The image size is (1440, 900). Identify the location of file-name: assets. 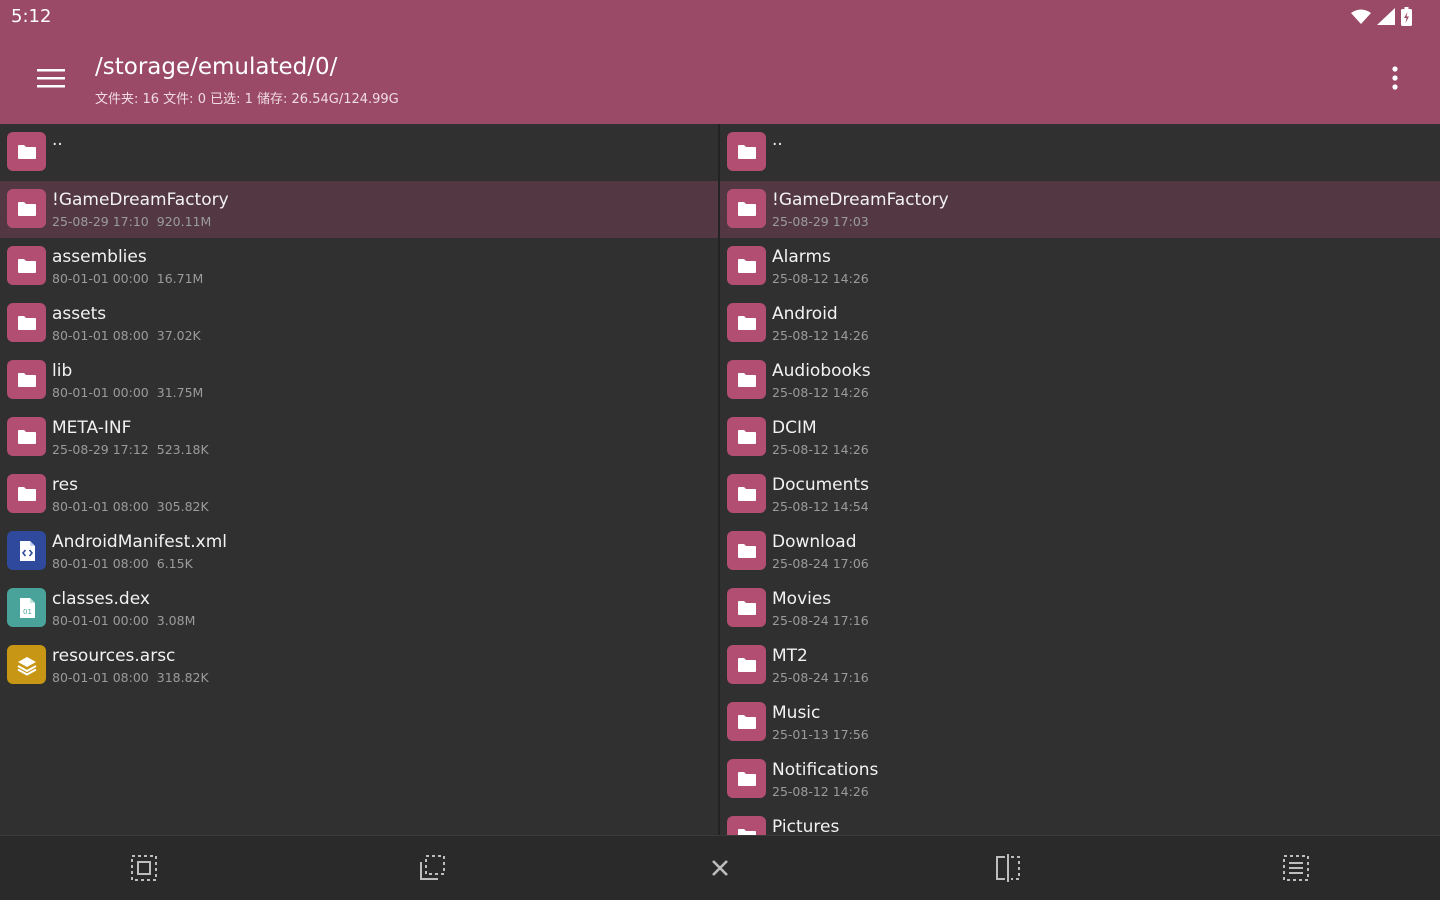
(79, 314).